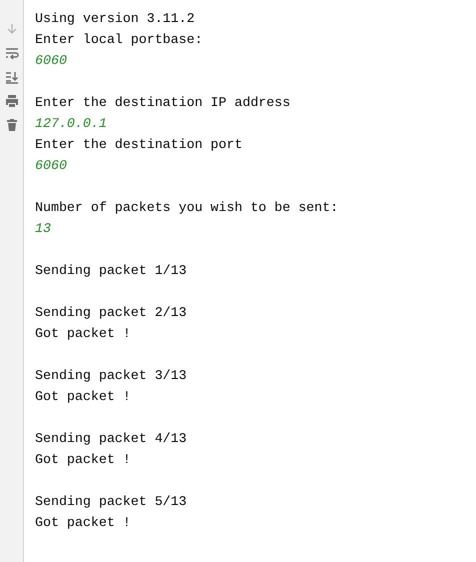  Describe the element at coordinates (43, 228) in the screenshot. I see `user-input-text: 13` at that location.